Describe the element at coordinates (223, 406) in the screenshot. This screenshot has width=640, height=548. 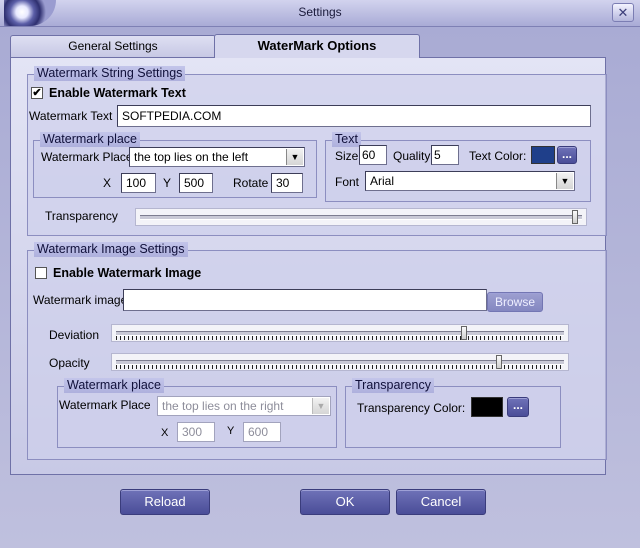
I see `image-watermark-place-value: the top lies on the right` at that location.